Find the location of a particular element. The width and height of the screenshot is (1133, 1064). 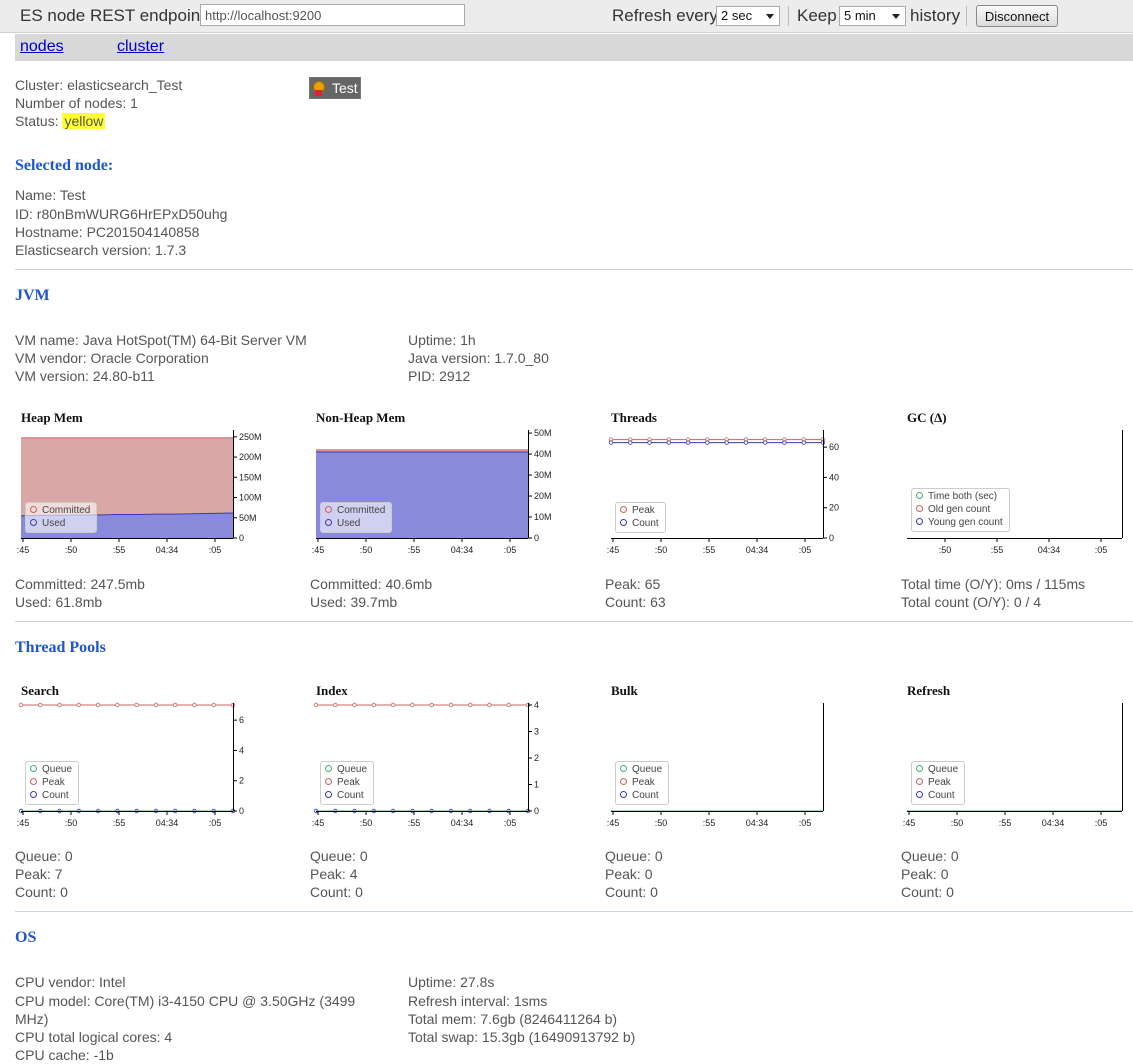

bulk-peak: Peak: 0 is located at coordinates (629, 874).